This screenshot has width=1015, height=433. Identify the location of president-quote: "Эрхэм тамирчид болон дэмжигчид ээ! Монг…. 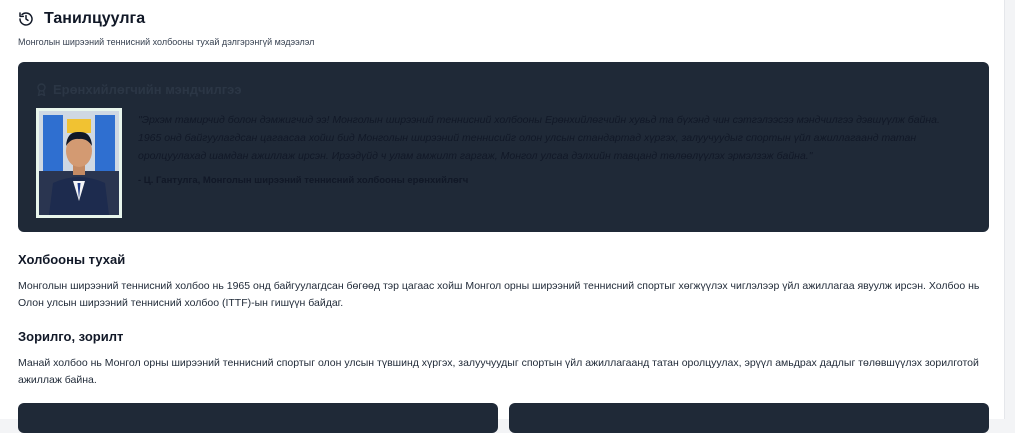
(539, 138).